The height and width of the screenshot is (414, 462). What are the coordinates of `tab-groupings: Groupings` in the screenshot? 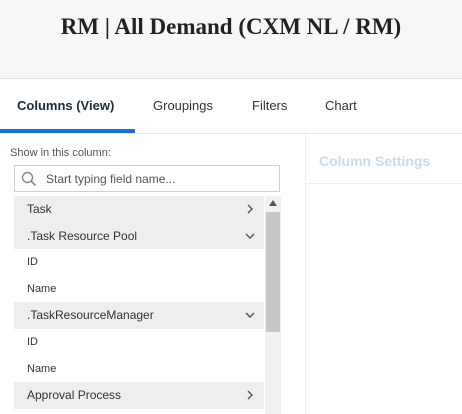 It's located at (183, 105).